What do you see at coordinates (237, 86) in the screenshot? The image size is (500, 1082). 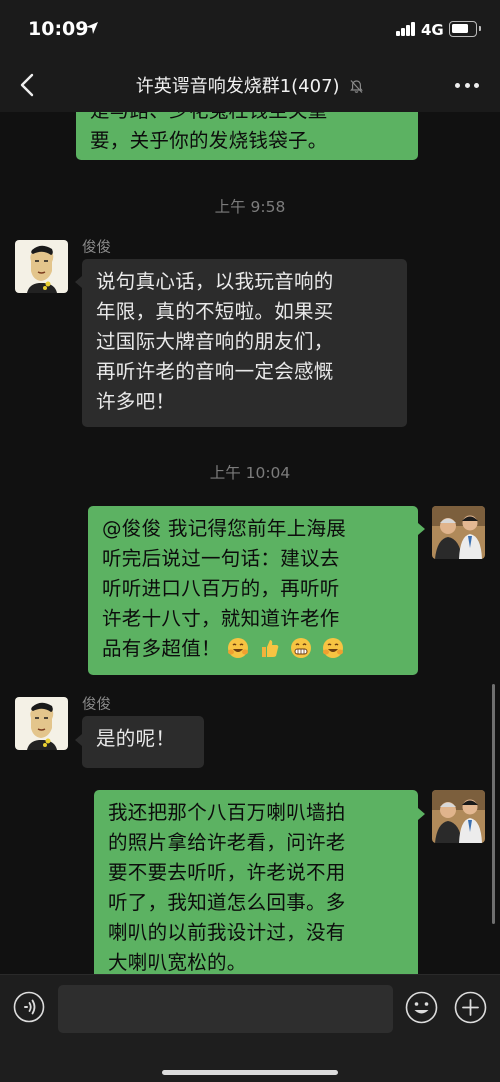 I see `chat-title-text: 许英谔音响发烧群1(407)` at bounding box center [237, 86].